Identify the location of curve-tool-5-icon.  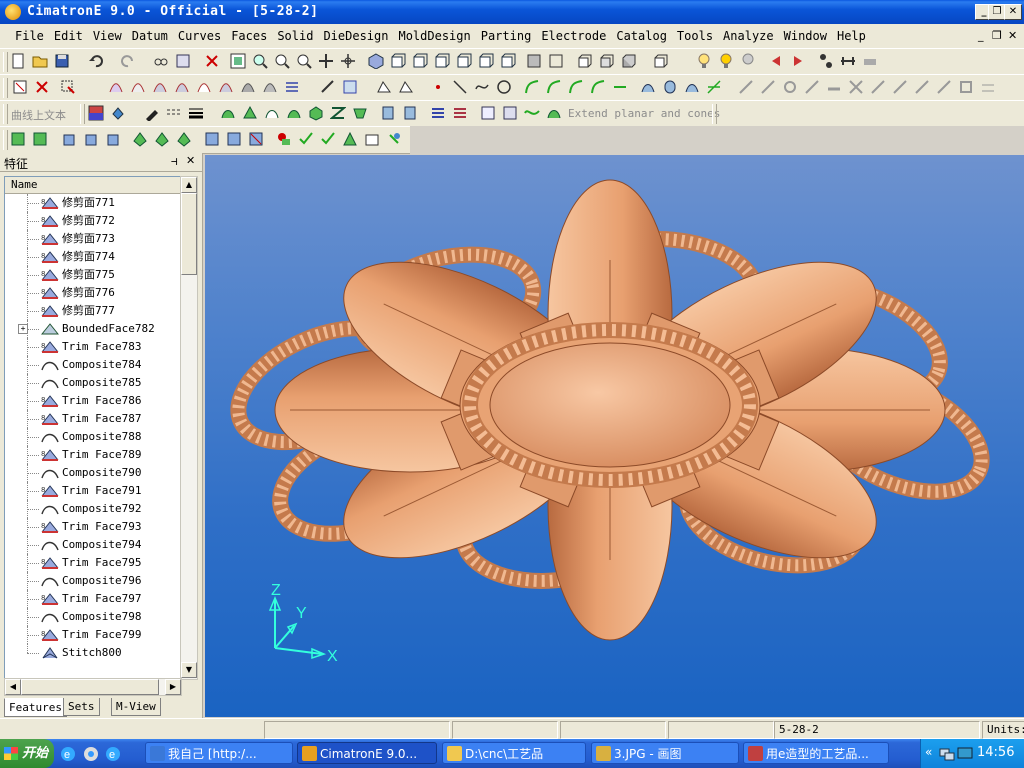
(204, 87).